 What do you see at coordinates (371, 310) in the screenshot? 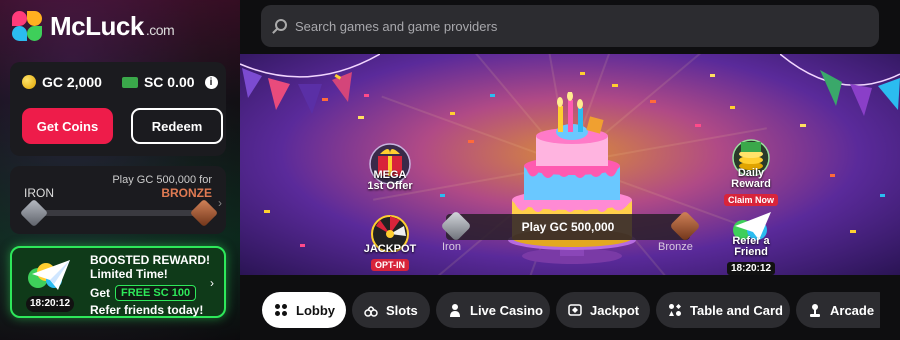
I see `cherry-icon` at bounding box center [371, 310].